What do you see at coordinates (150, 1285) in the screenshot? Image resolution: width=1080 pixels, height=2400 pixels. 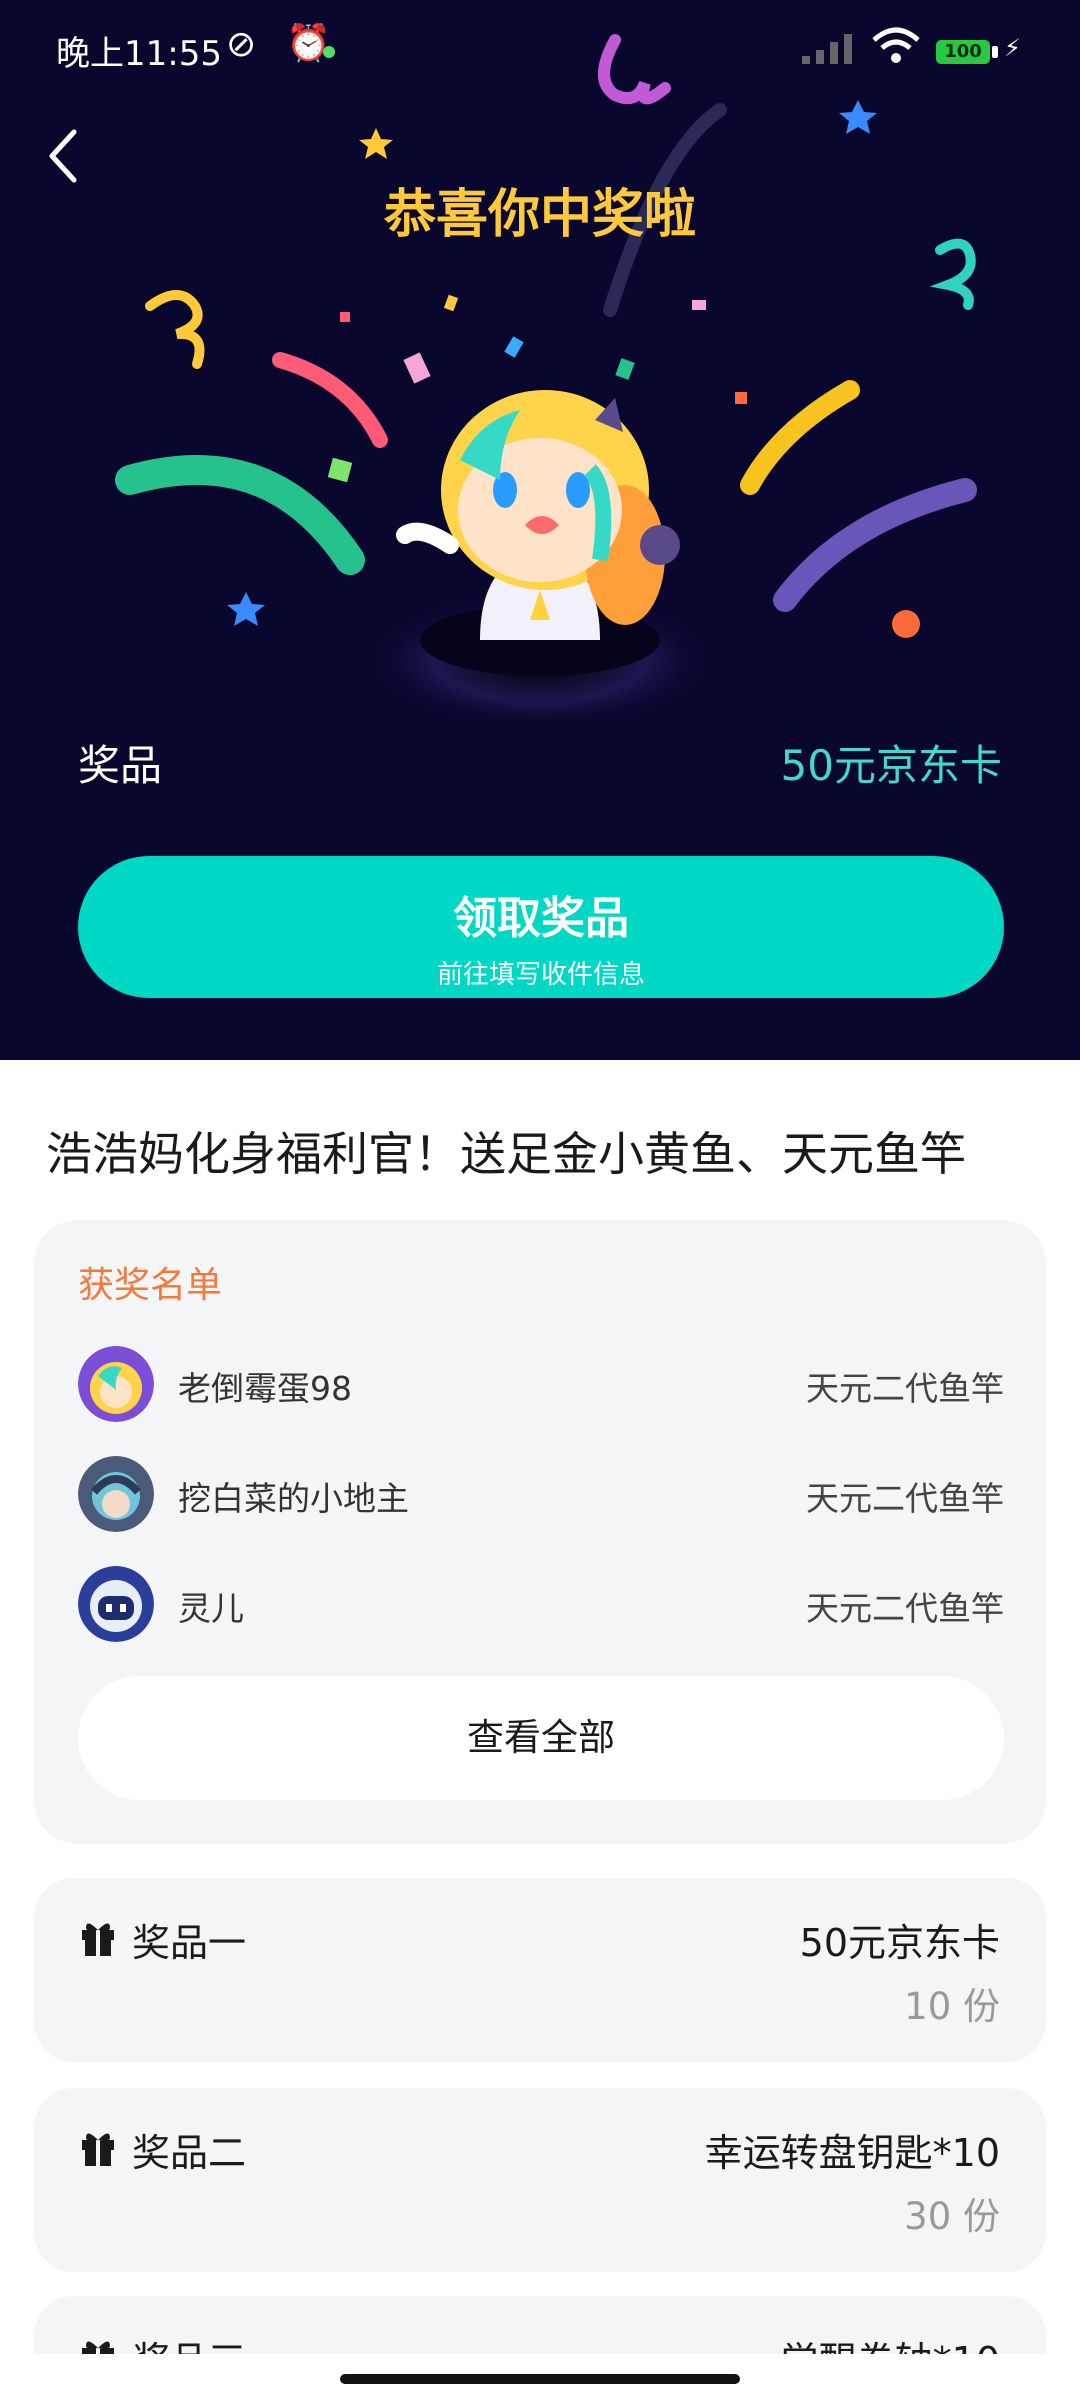 I see `winners-heading: 获奖名单` at bounding box center [150, 1285].